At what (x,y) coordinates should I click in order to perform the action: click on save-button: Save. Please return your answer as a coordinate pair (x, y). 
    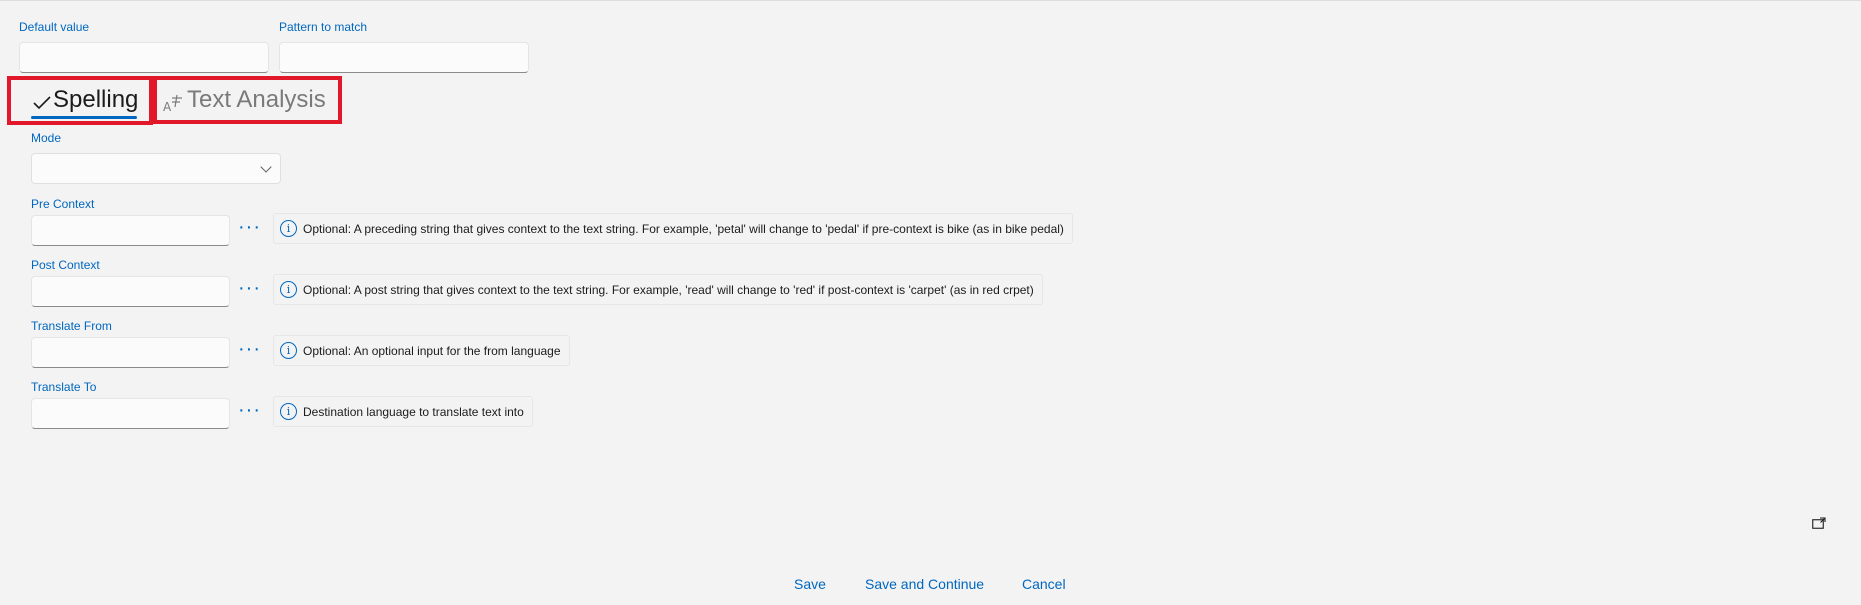
    Looking at the image, I should click on (810, 584).